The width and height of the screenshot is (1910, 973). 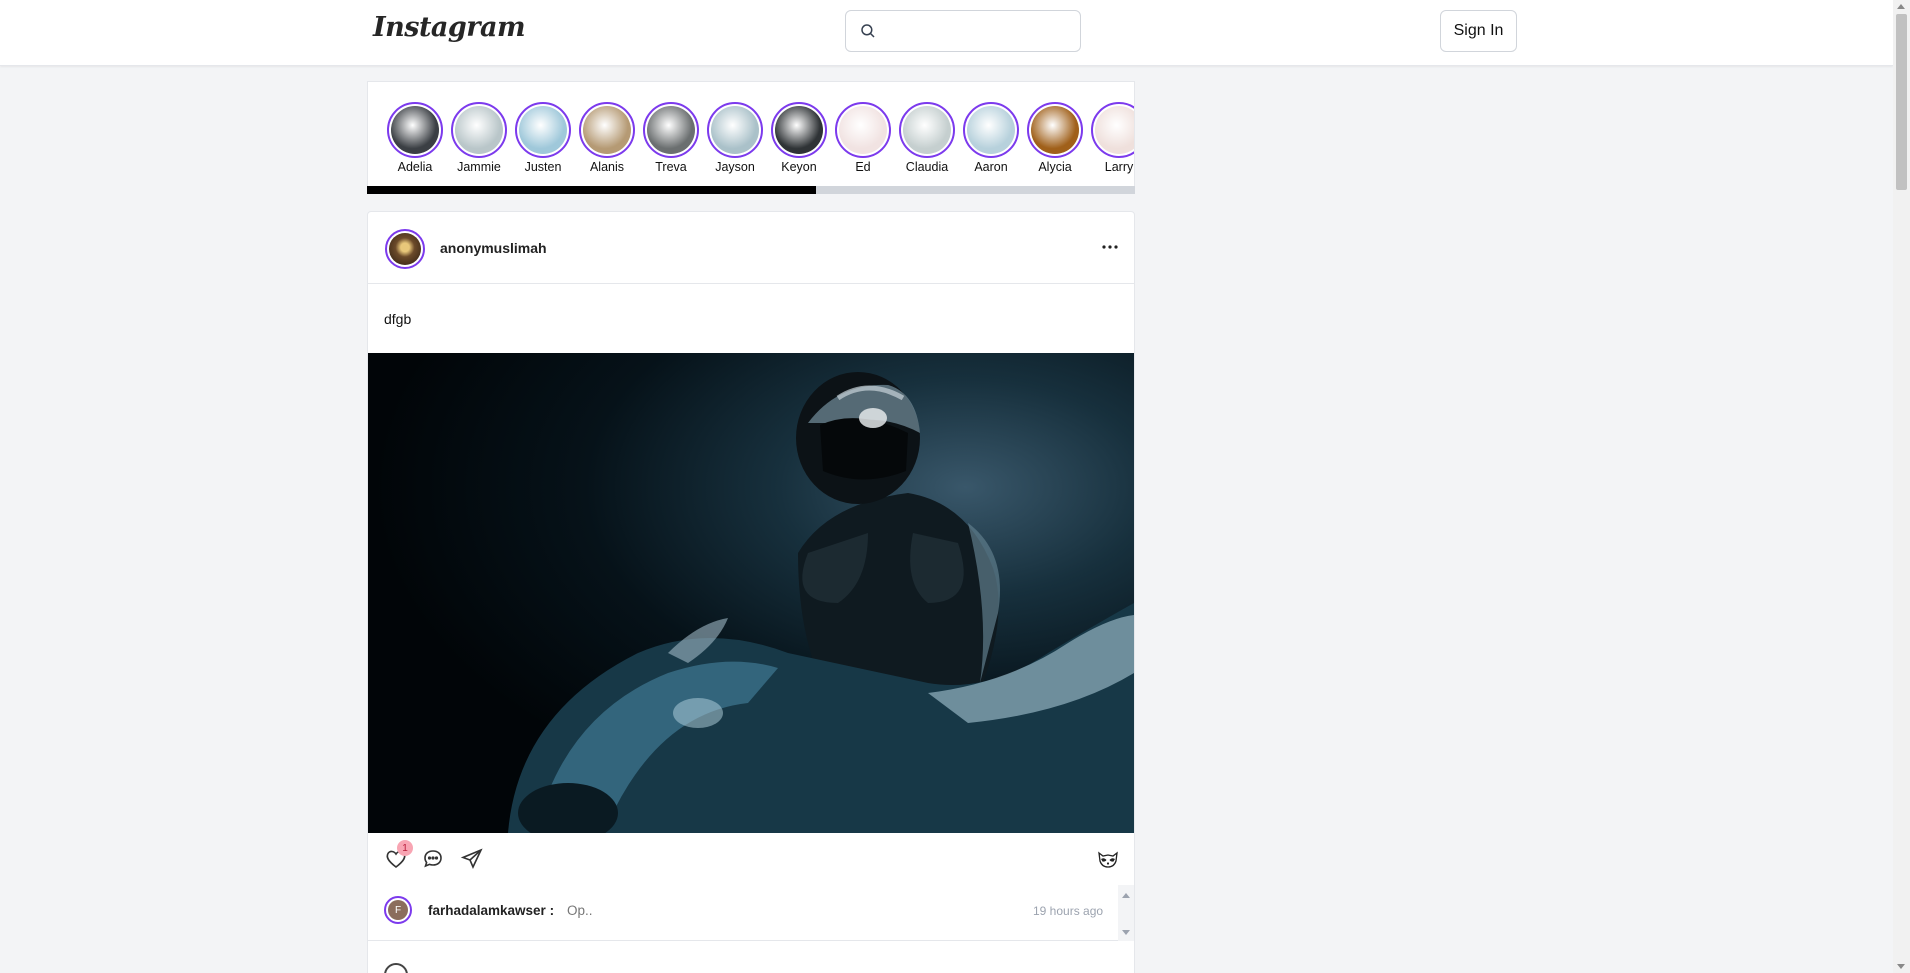 I want to click on story-aaron: Aaron, so click(x=991, y=138).